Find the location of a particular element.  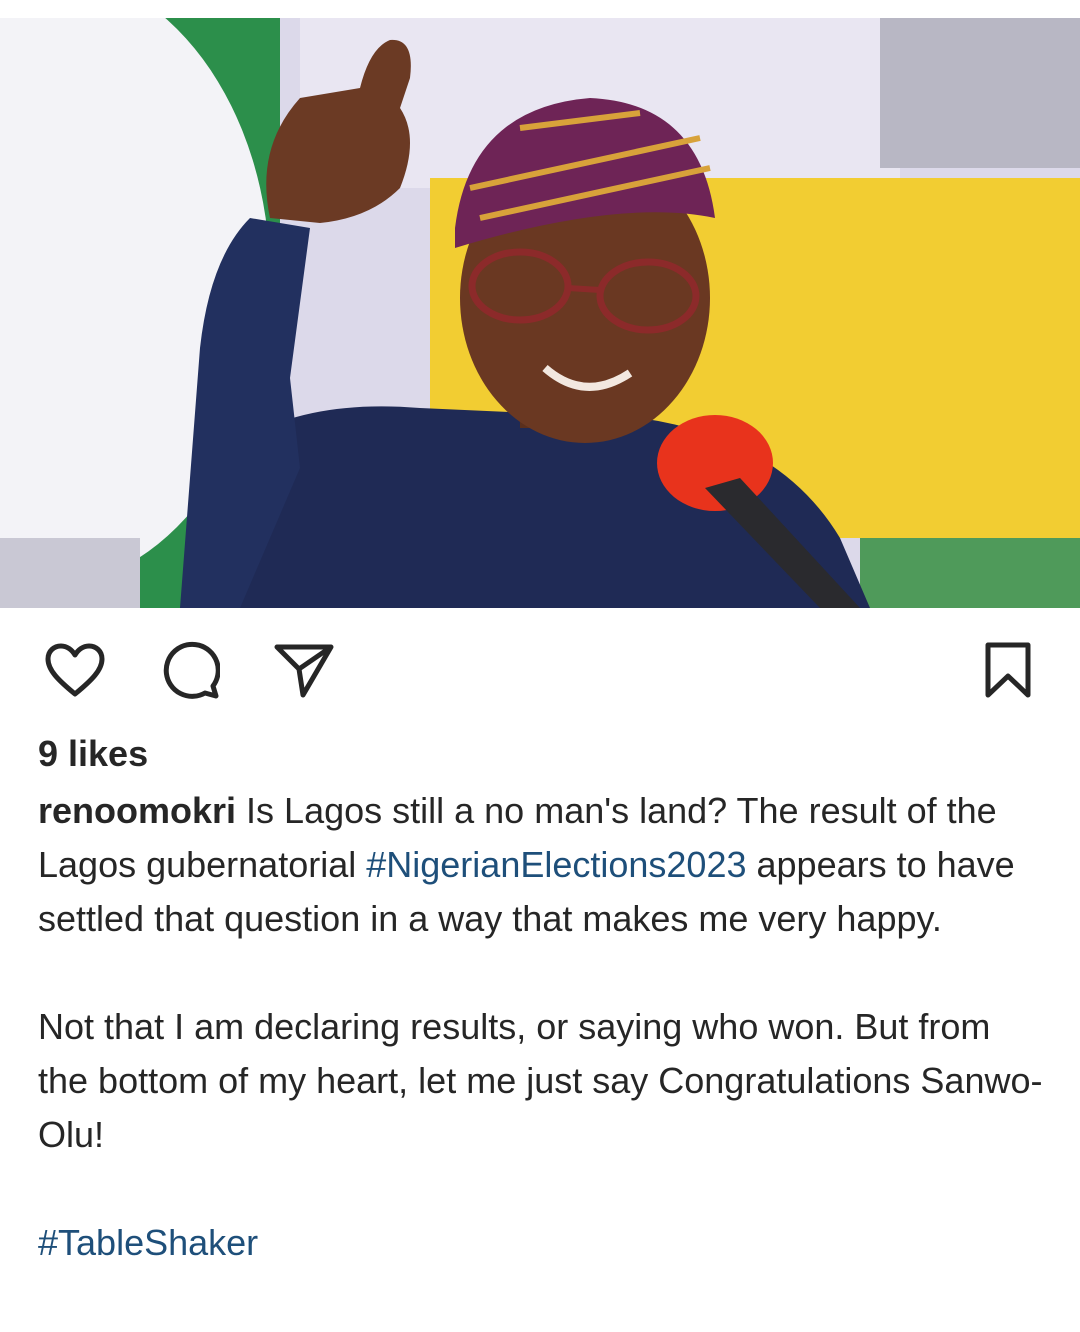

share-button is located at coordinates (304, 670).